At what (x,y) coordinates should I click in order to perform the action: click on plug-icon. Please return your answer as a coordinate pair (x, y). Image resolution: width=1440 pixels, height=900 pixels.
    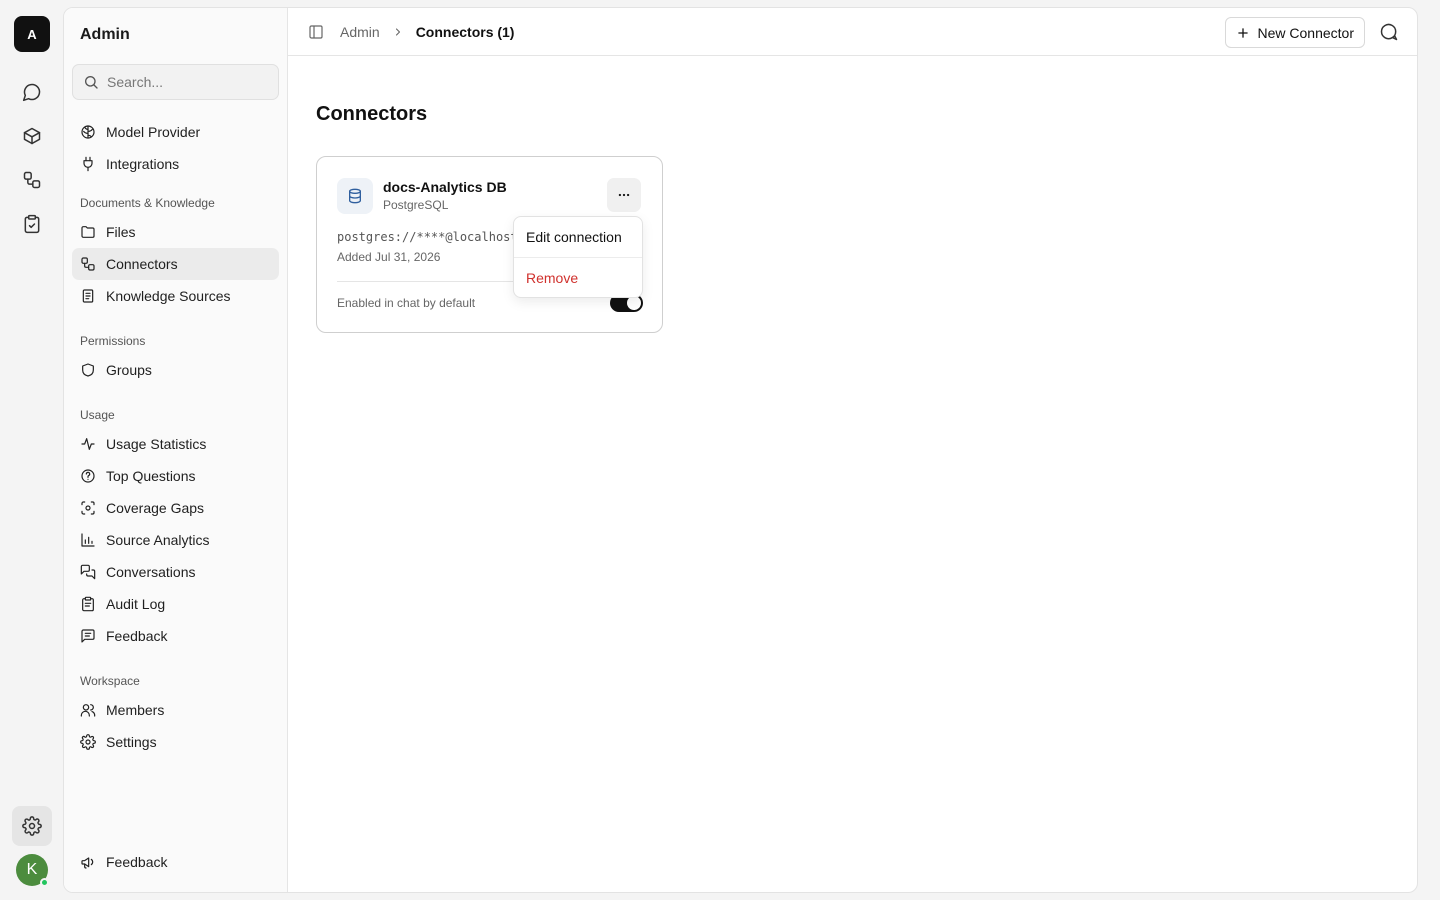
    Looking at the image, I should click on (88, 164).